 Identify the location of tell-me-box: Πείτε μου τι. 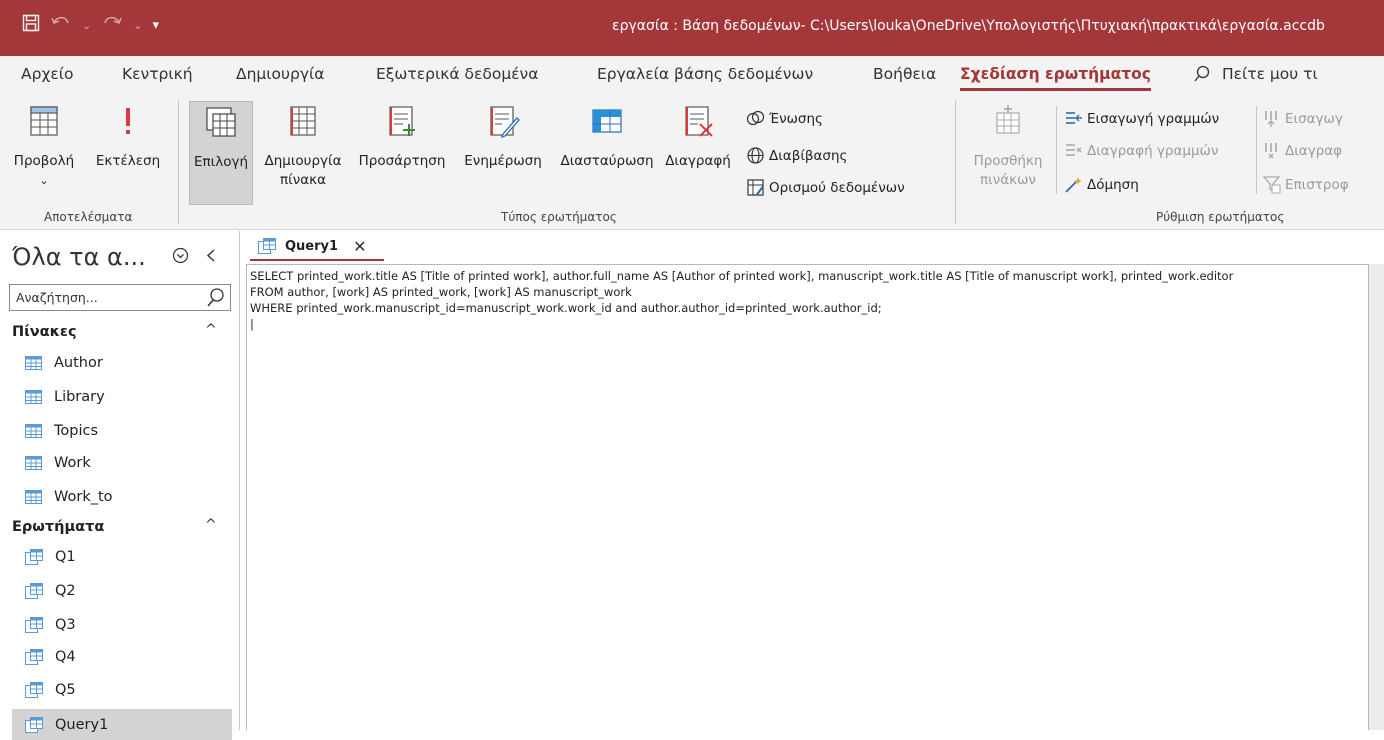
(1256, 76).